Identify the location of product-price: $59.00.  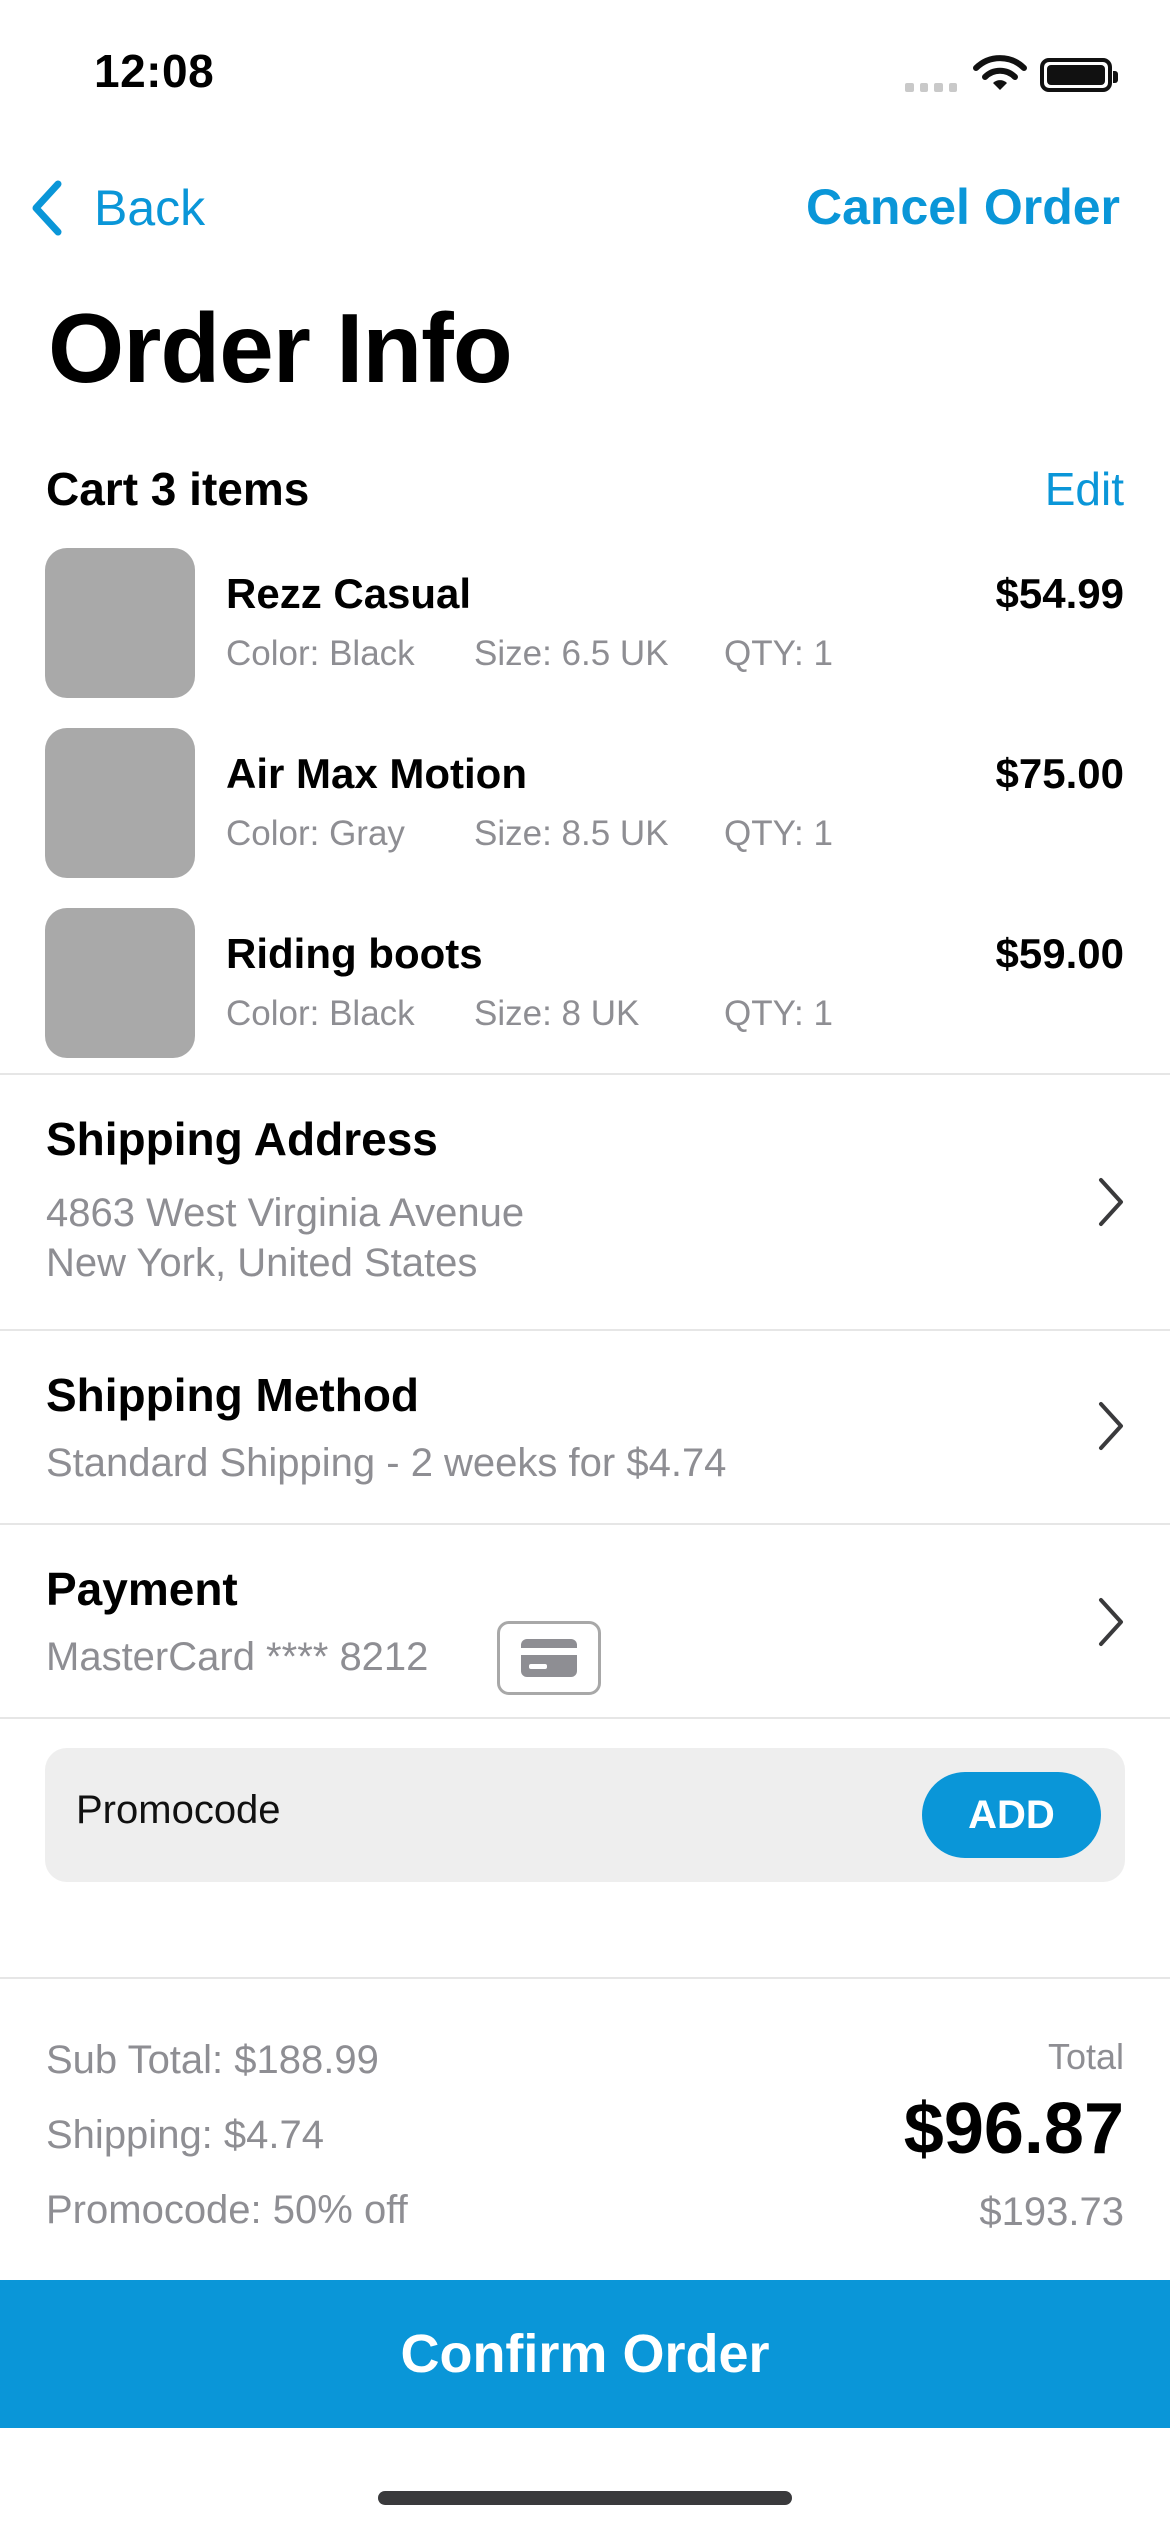
(1059, 953).